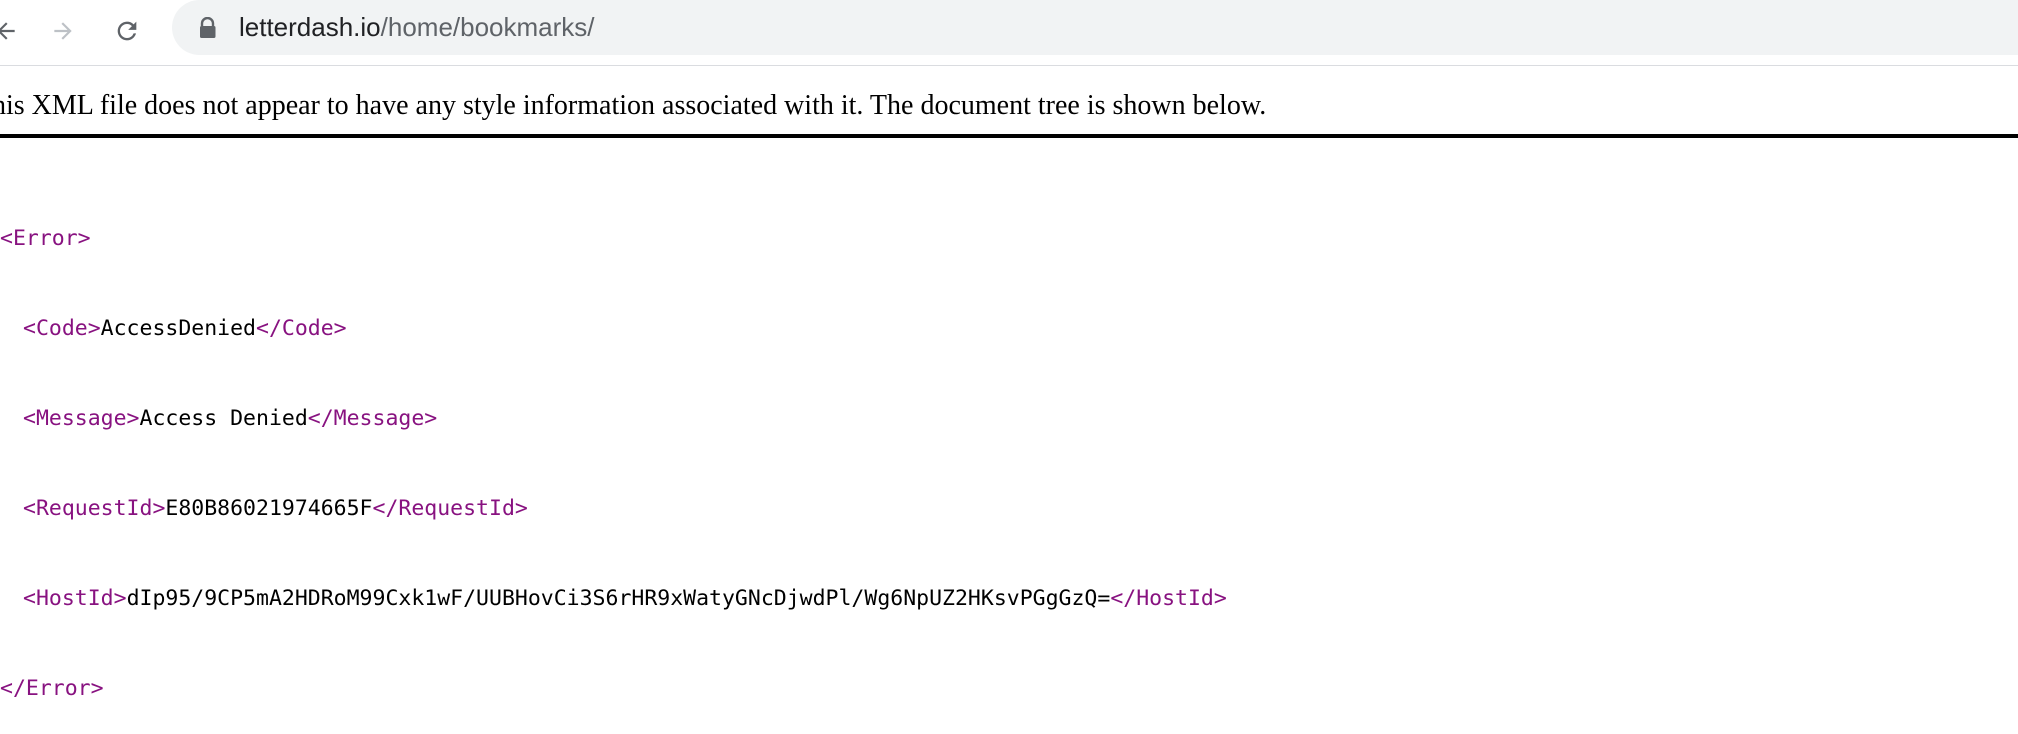 The width and height of the screenshot is (2018, 734). Describe the element at coordinates (223, 418) in the screenshot. I see `xml-message-value: Access Denied` at that location.